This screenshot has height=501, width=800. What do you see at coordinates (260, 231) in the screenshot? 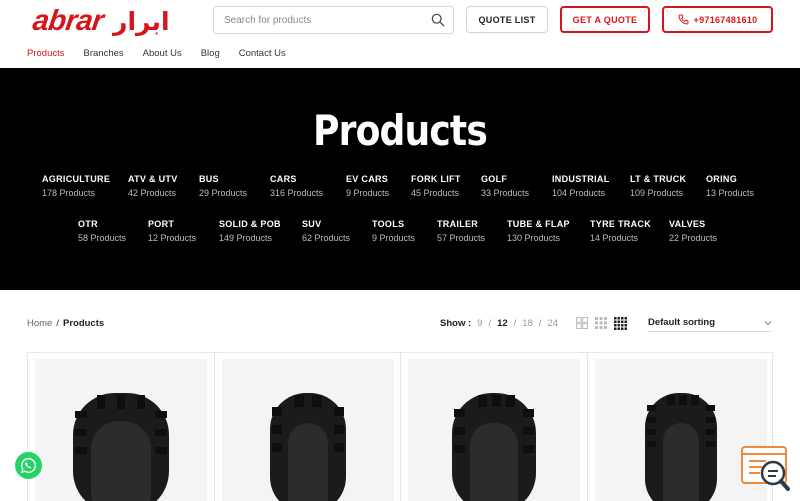
I see `category-solid-pob: SOLID & POB 149 Products` at bounding box center [260, 231].